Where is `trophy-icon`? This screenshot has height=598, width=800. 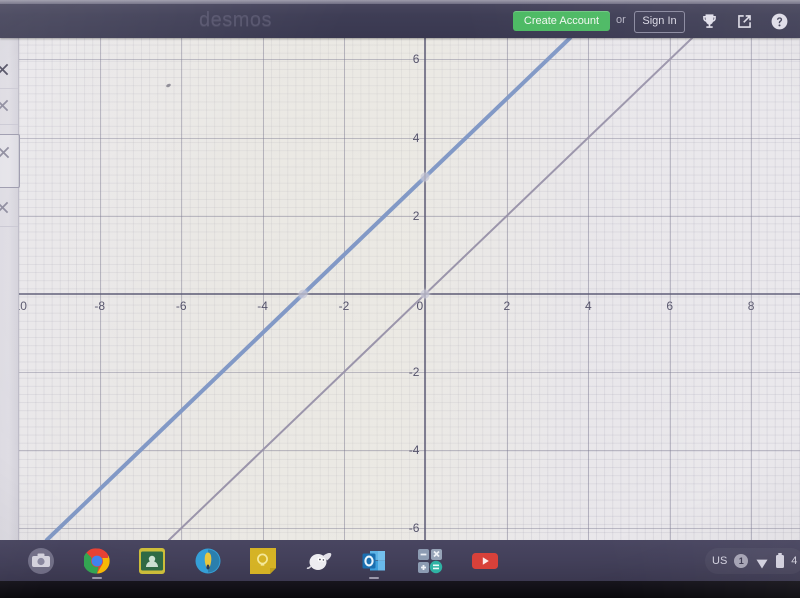 trophy-icon is located at coordinates (709, 21).